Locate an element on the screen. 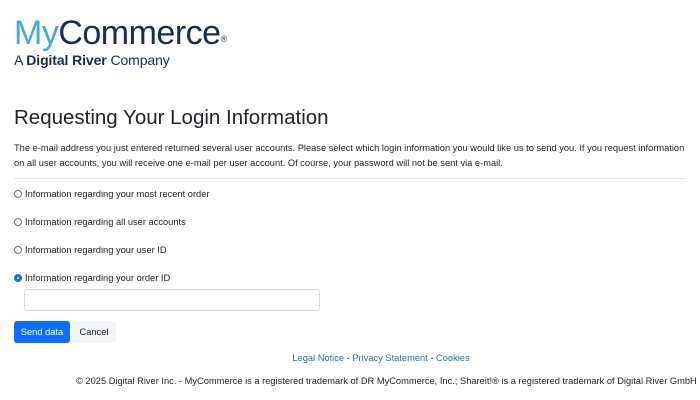  logo-sub-brand: Digital River is located at coordinates (66, 60).